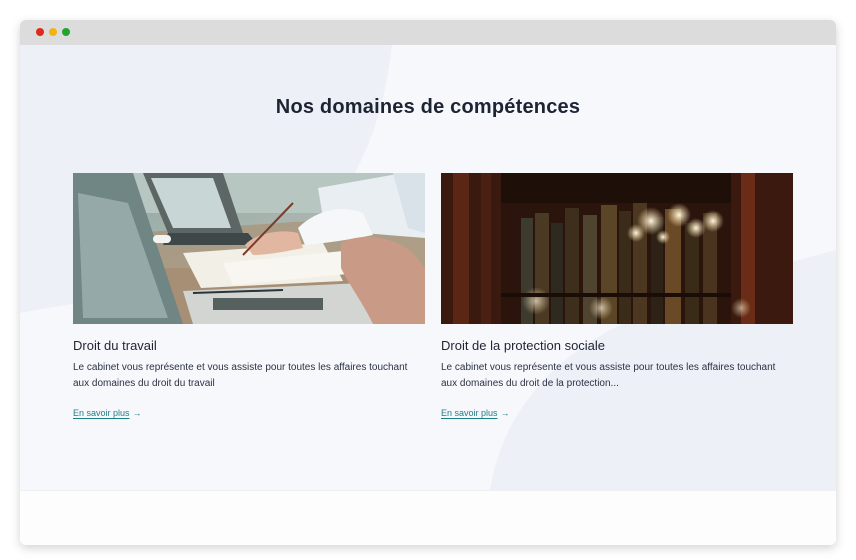 This screenshot has height=560, width=856. Describe the element at coordinates (523, 345) in the screenshot. I see `card-title: Droit de la protection sociale` at that location.